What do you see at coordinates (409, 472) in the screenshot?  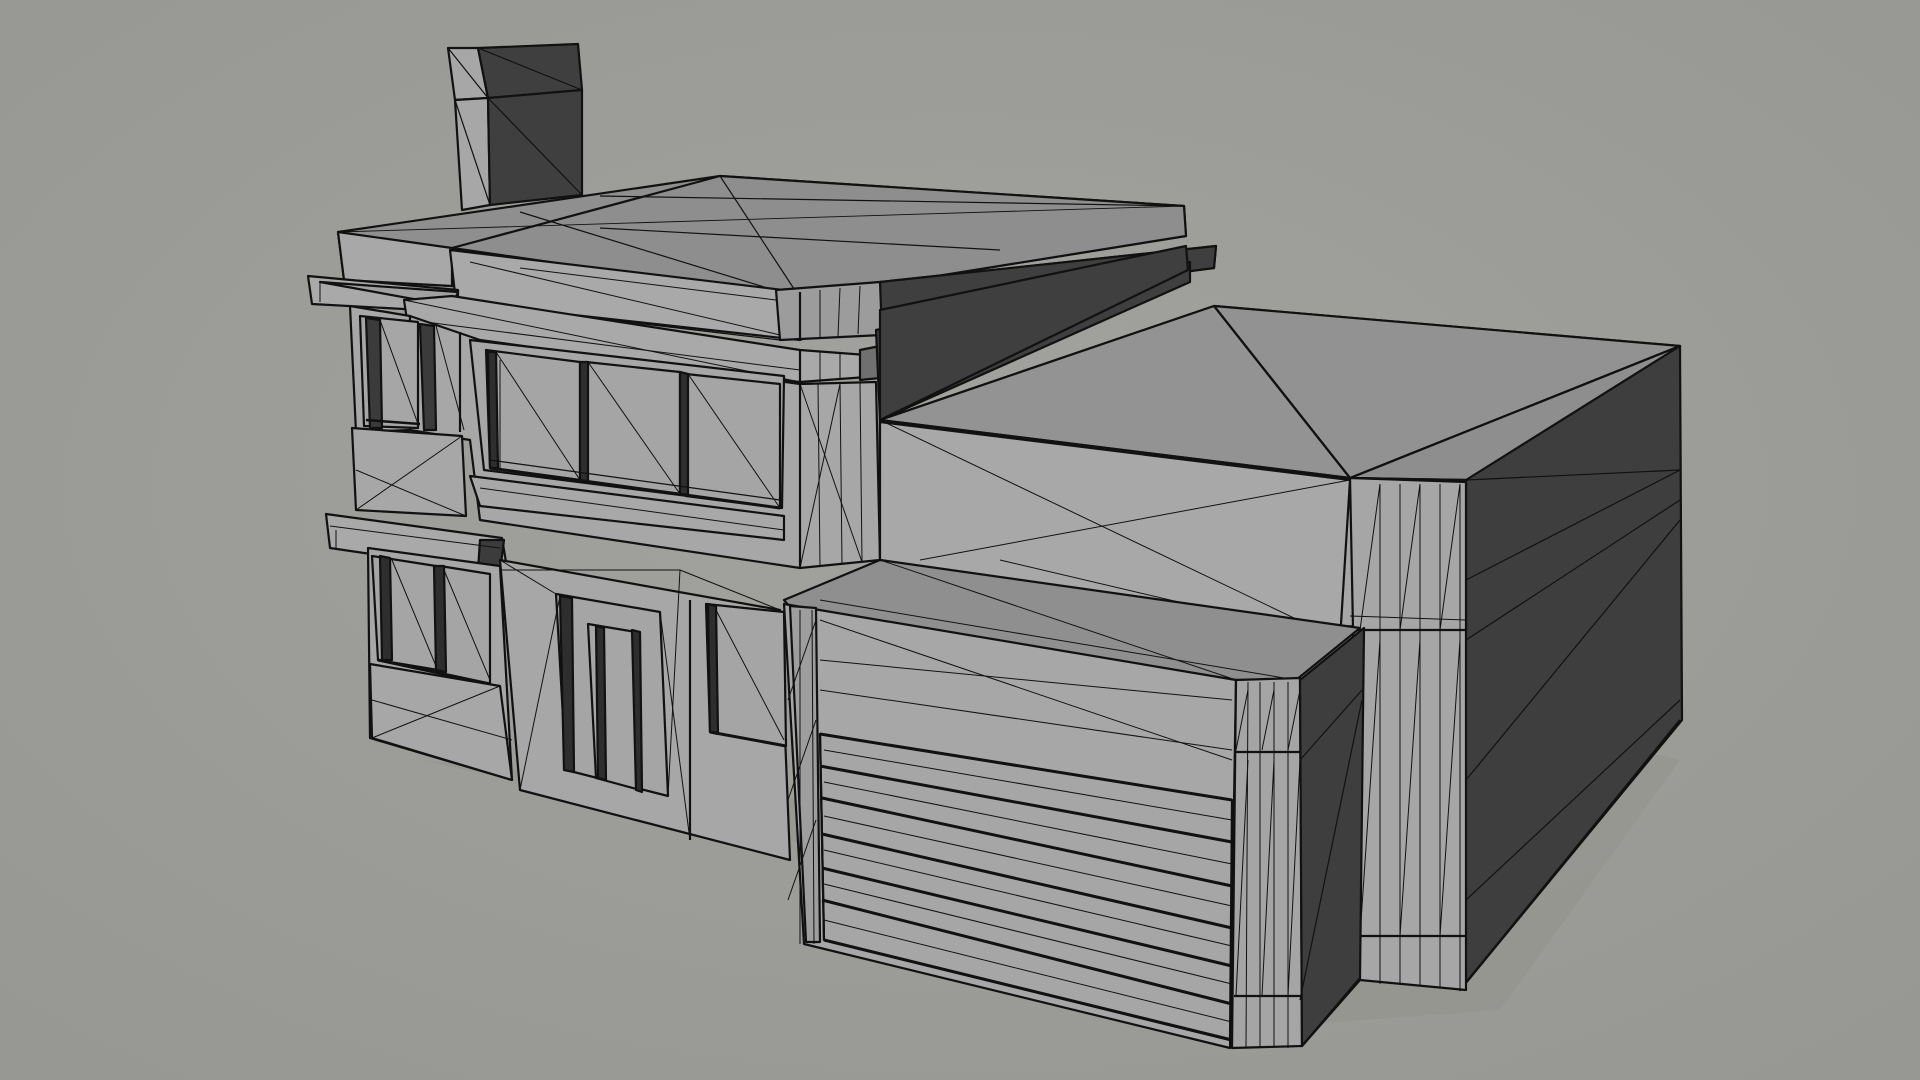 I see `left-mid-band` at bounding box center [409, 472].